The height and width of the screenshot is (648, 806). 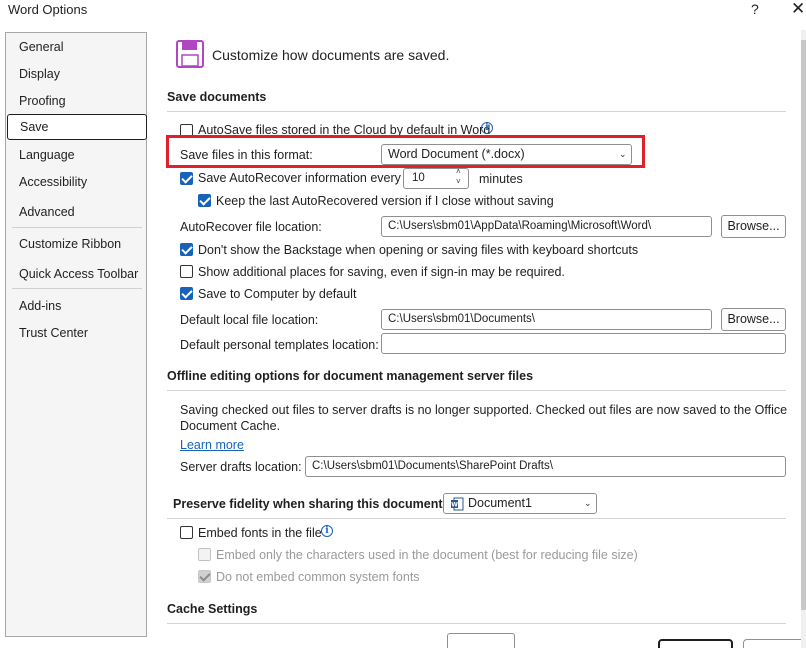 I want to click on word-document-icon: W, so click(x=457, y=504).